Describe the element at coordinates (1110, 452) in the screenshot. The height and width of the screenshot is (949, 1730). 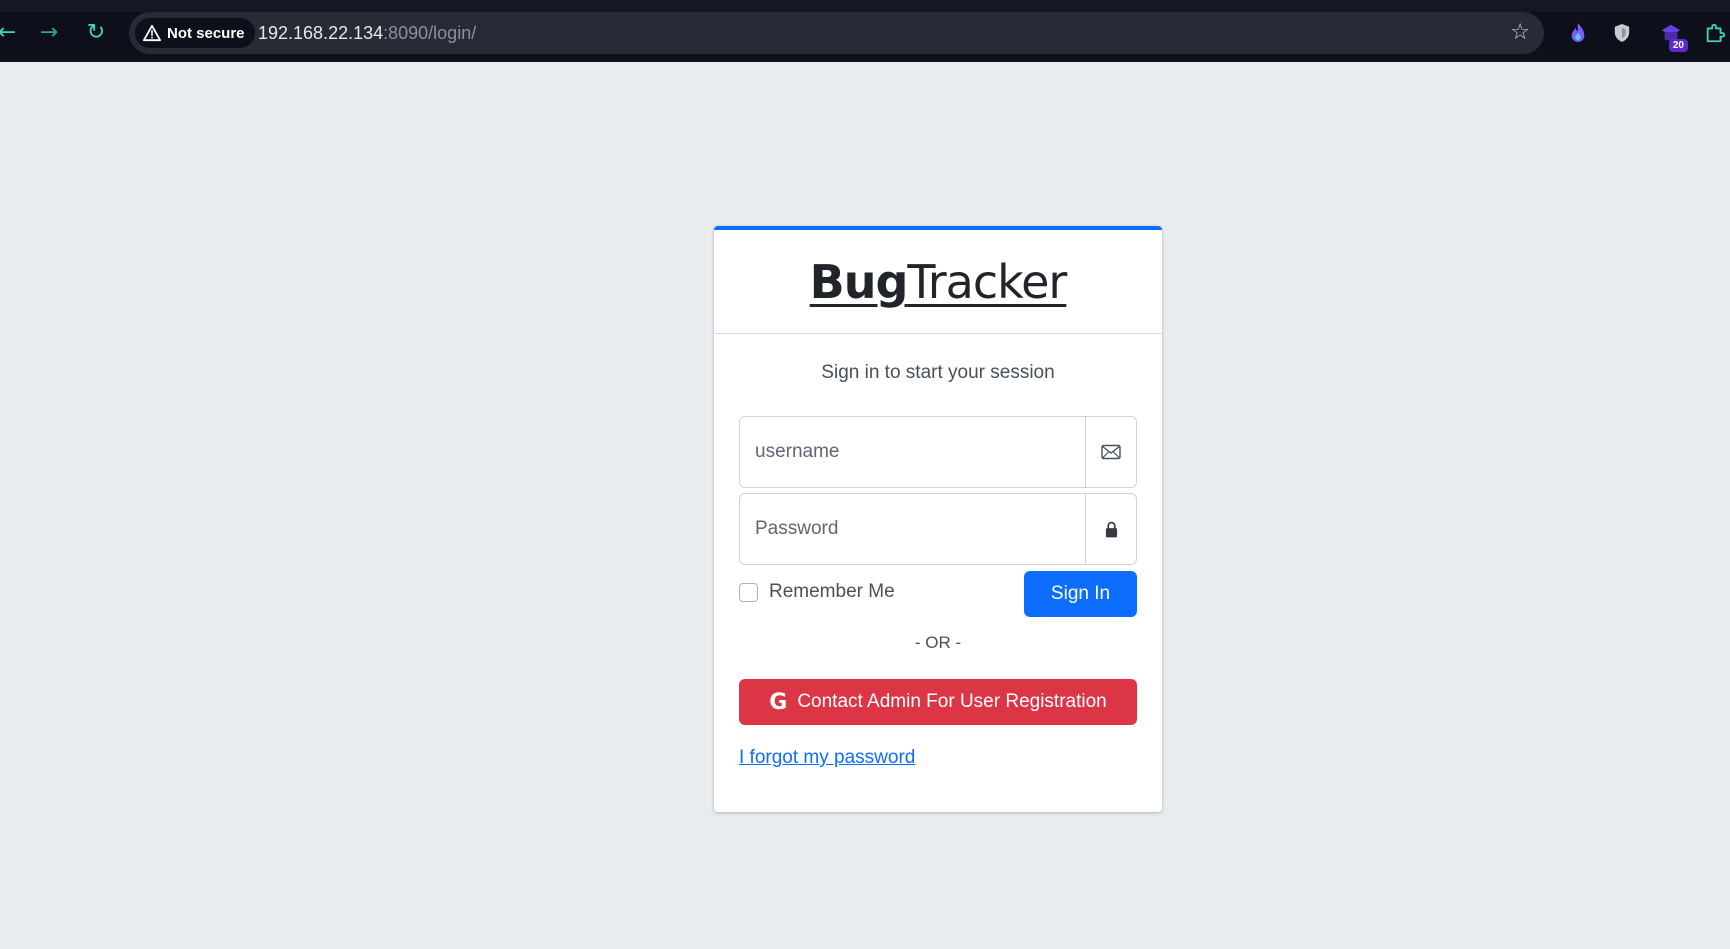
I see `envelope-icon` at that location.